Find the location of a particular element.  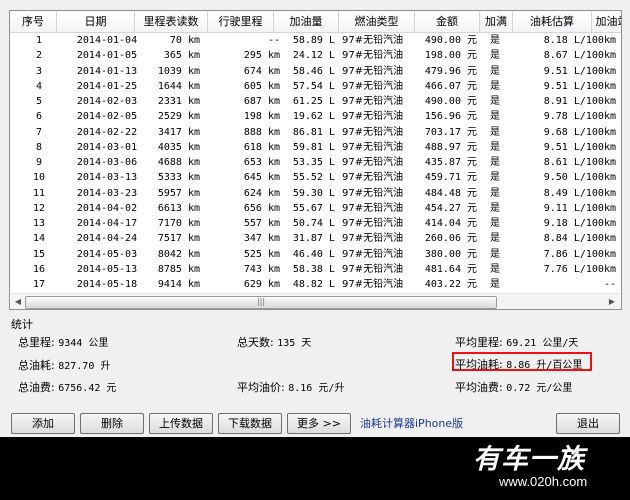

header-estimate: 油耗估算 is located at coordinates (552, 22).